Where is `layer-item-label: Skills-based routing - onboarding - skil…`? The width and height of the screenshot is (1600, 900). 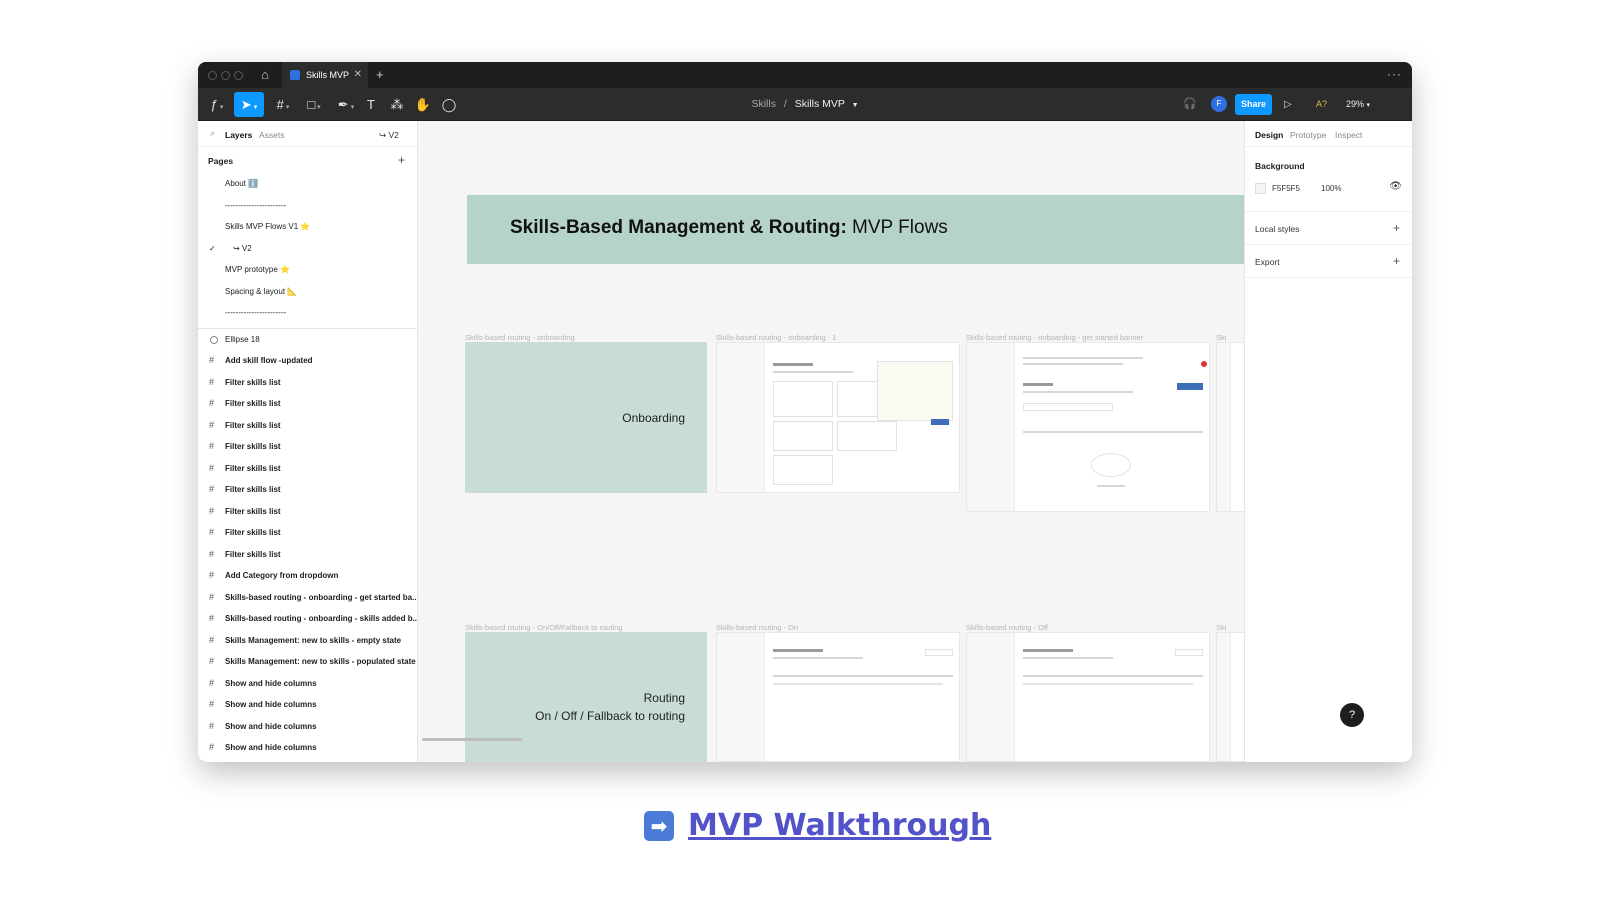
layer-item-label: Skills-based routing - onboarding - skil… is located at coordinates (321, 618).